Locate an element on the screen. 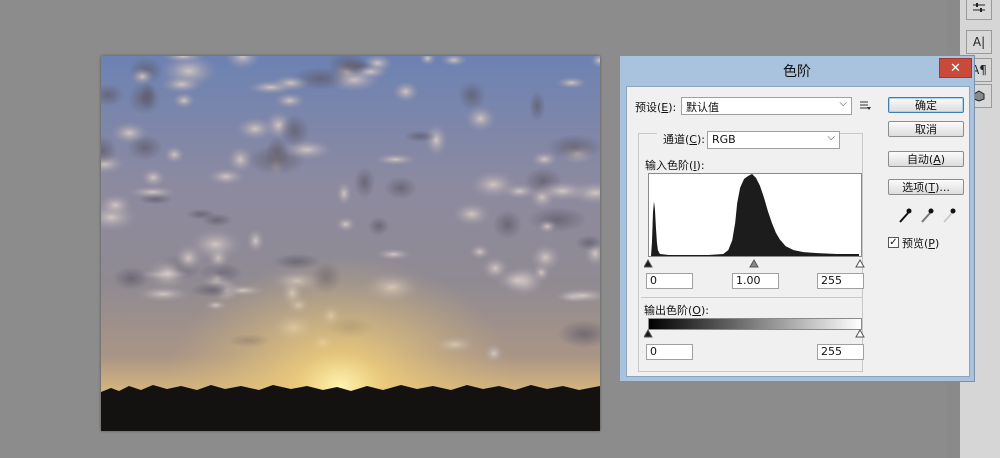  output-white-field: 255 is located at coordinates (840, 352).